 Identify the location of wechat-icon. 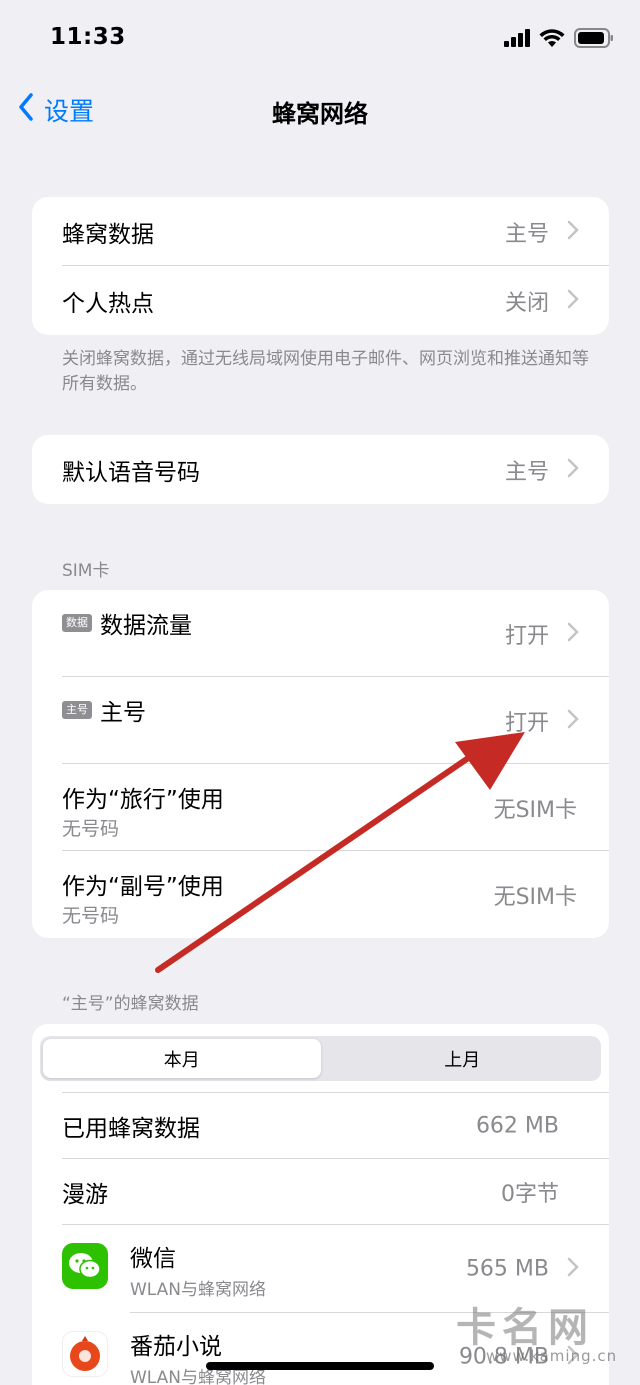
(85, 1266).